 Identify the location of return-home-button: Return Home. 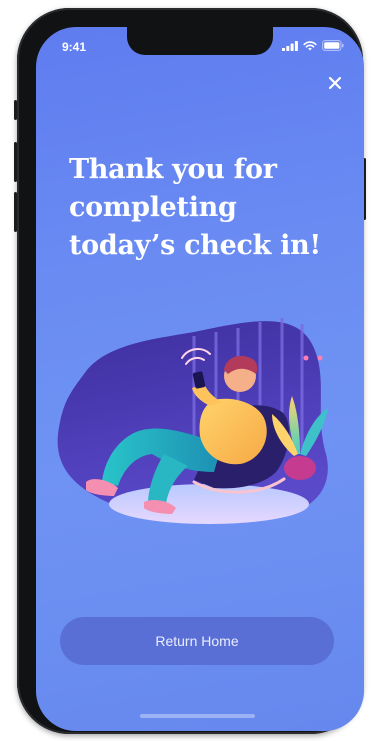
(197, 641).